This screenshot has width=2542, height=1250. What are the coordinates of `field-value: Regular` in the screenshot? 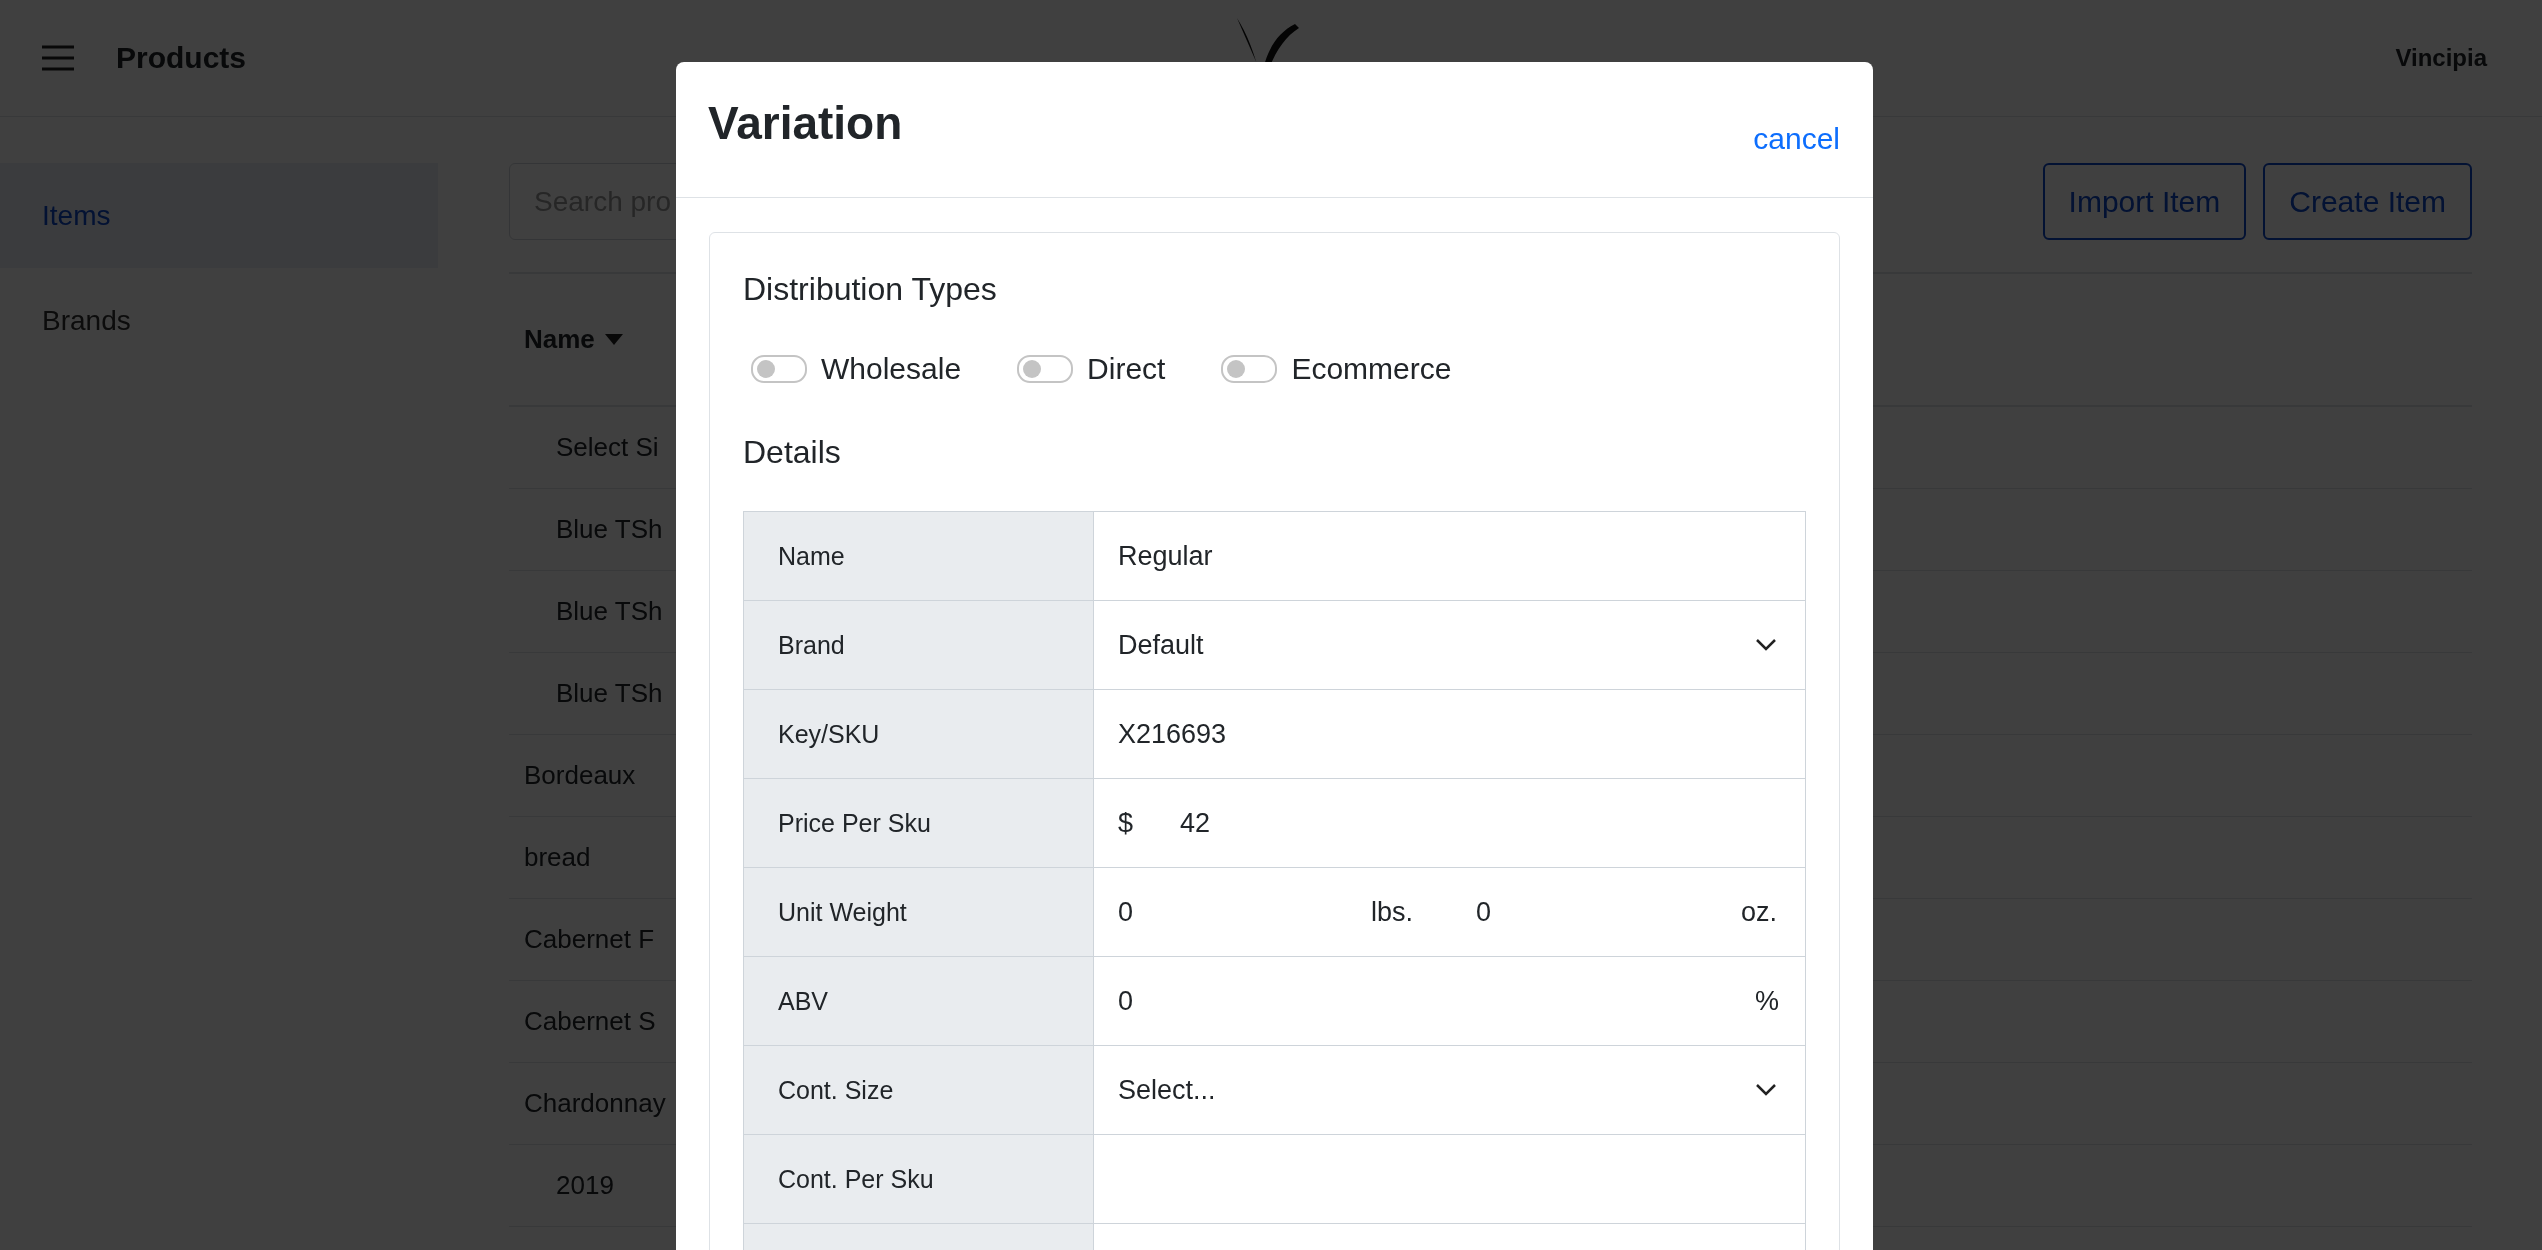 It's located at (1165, 556).